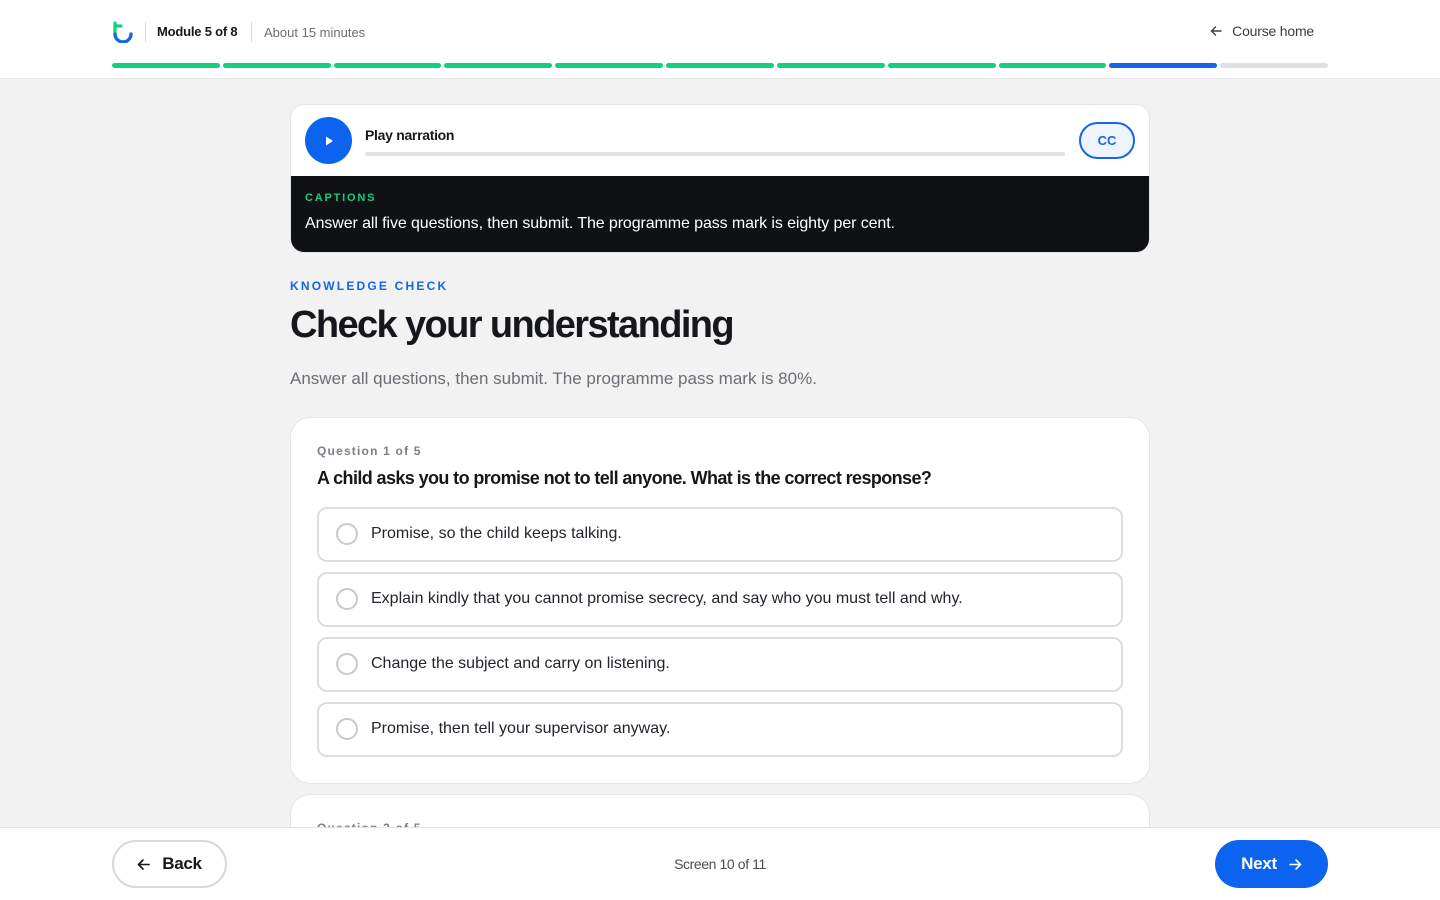  Describe the element at coordinates (496, 534) in the screenshot. I see `answer-option-label: Promise, so the child keeps talking.` at that location.